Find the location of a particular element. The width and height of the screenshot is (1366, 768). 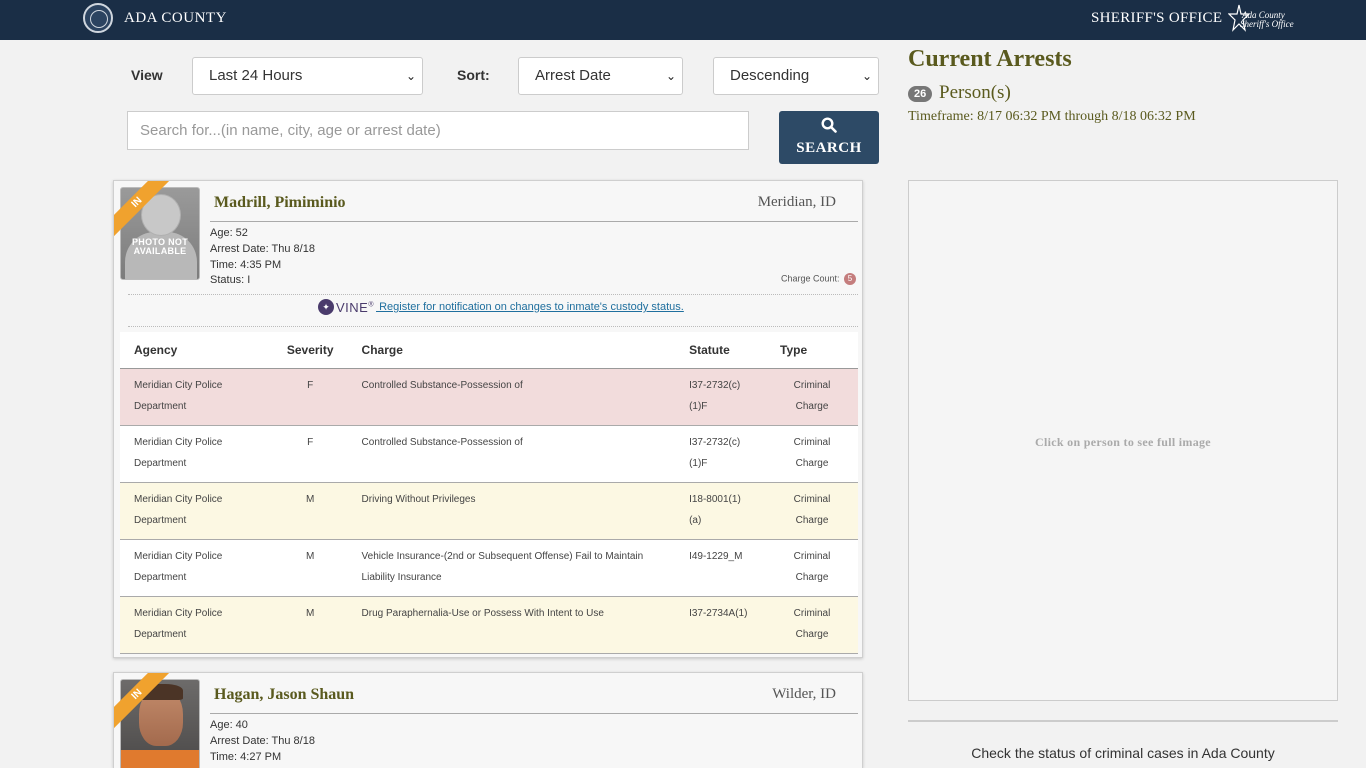

sheriff-brand: SHERIFF'S OFFICE is located at coordinates (1156, 18).